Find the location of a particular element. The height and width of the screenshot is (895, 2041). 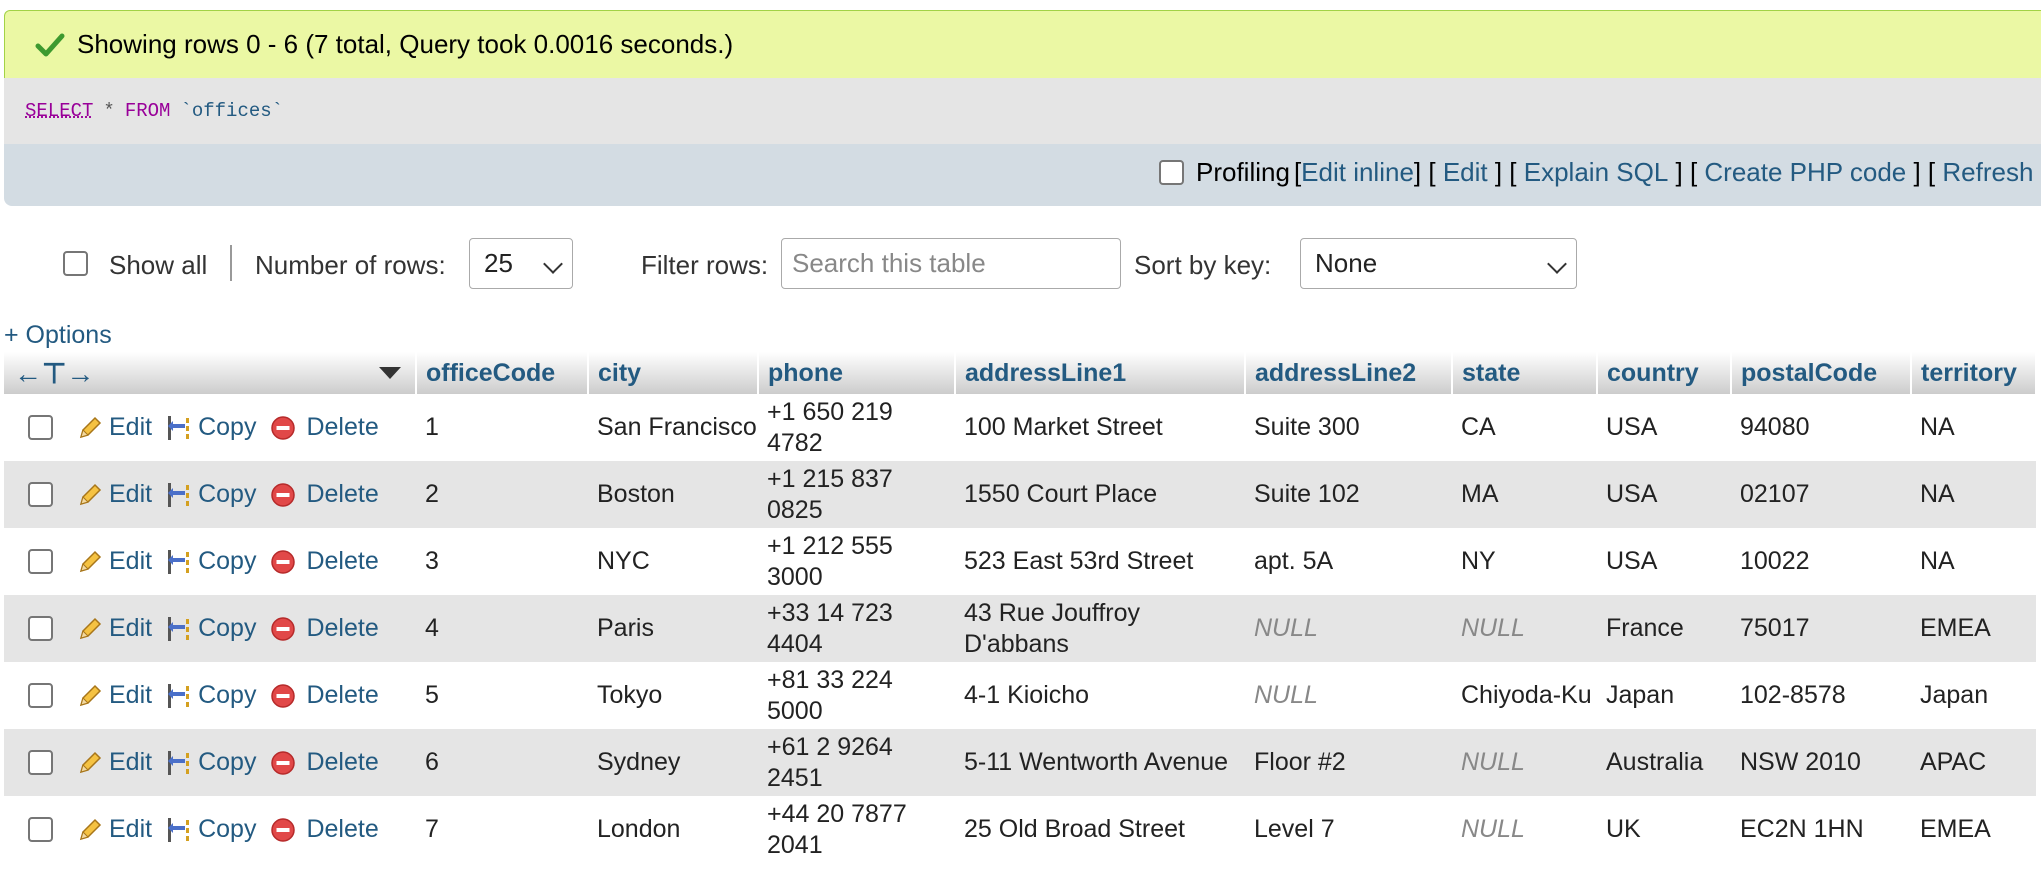

cell-addressline2: NULL is located at coordinates (1348, 695).